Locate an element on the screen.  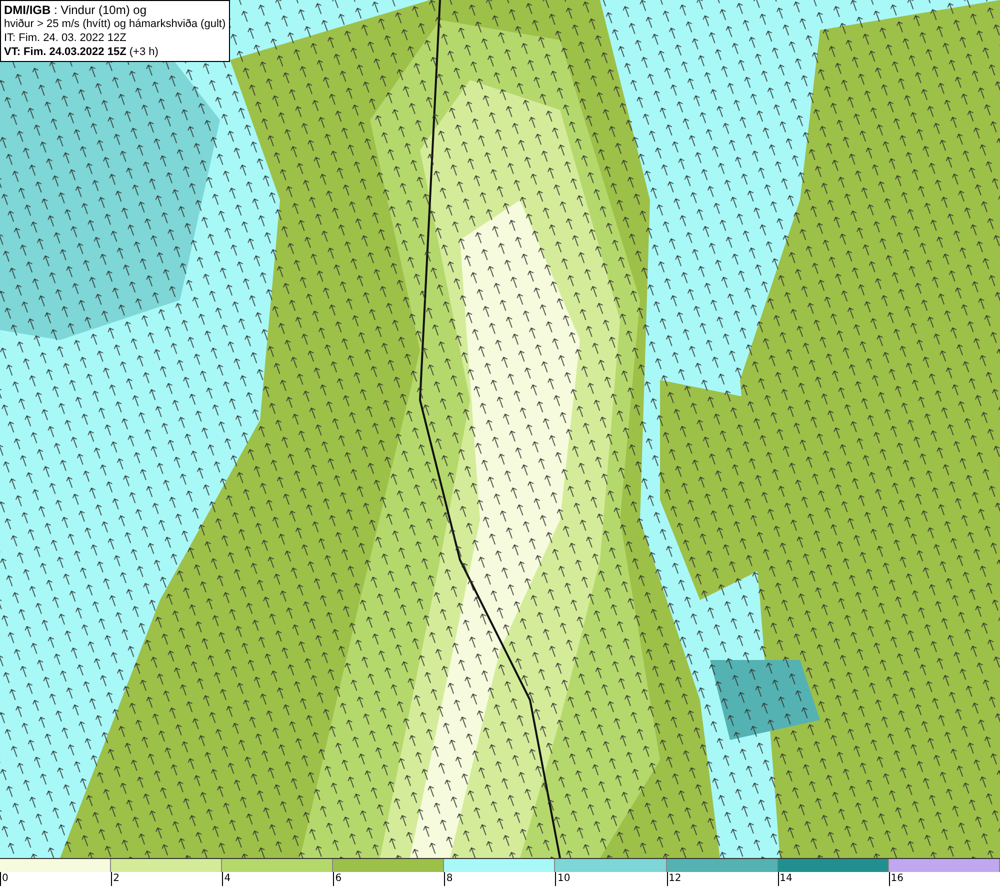
legend-label: 16 is located at coordinates (944, 879).